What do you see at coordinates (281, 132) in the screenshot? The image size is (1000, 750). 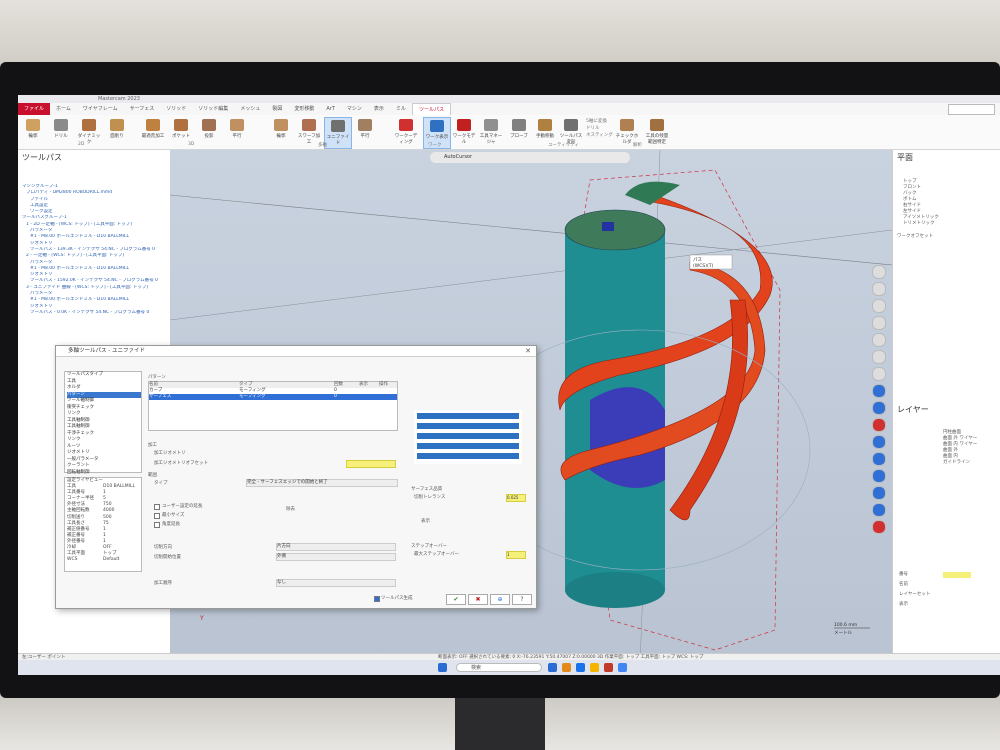 I see `ribbon-button-8: 輪郭` at bounding box center [281, 132].